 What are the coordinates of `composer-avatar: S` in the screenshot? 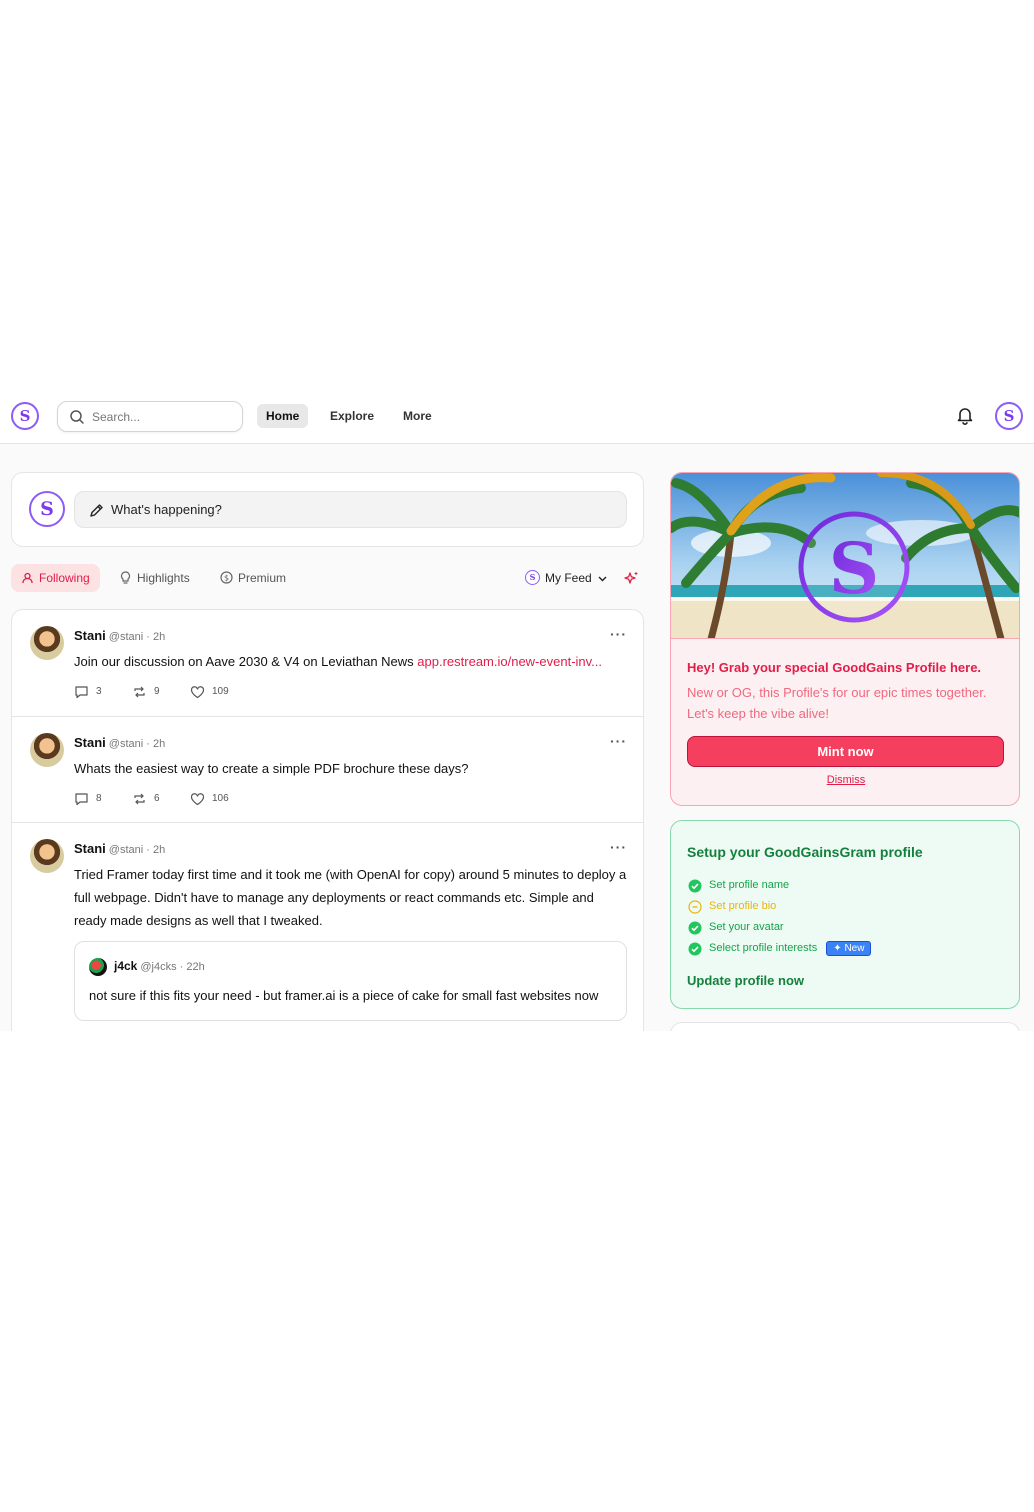 It's located at (47, 509).